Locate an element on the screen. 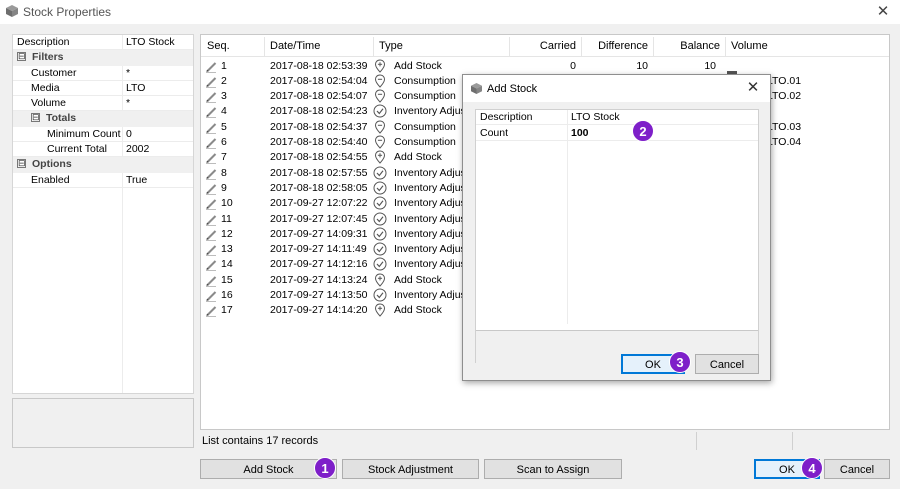 The width and height of the screenshot is (900, 489). property-row: Media LTO is located at coordinates (103, 89).